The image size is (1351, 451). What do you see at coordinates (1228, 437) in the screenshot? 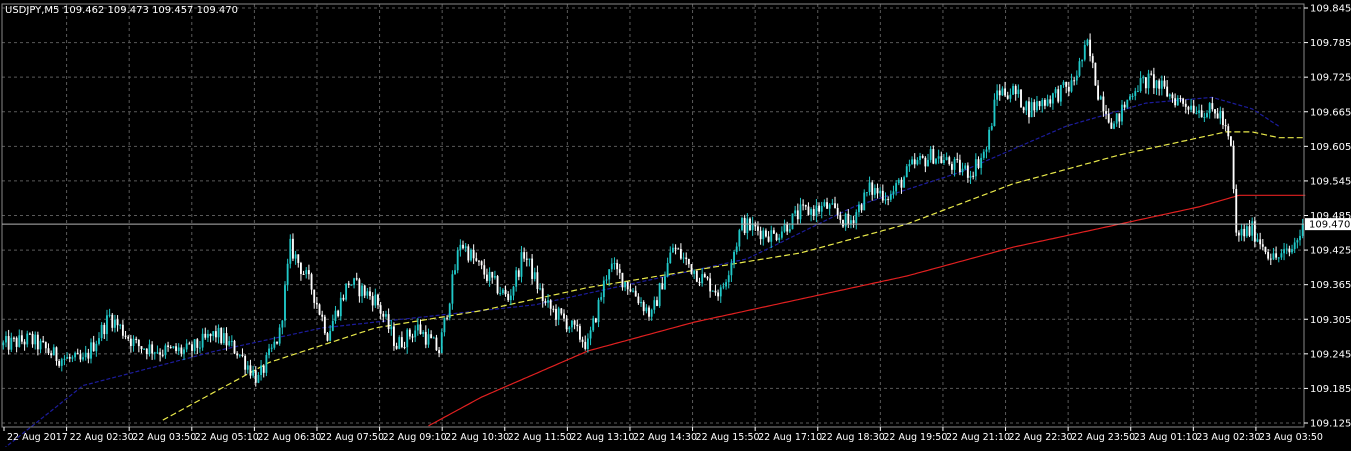
I see `x-tick-label: 23 Aug 02:30` at bounding box center [1228, 437].